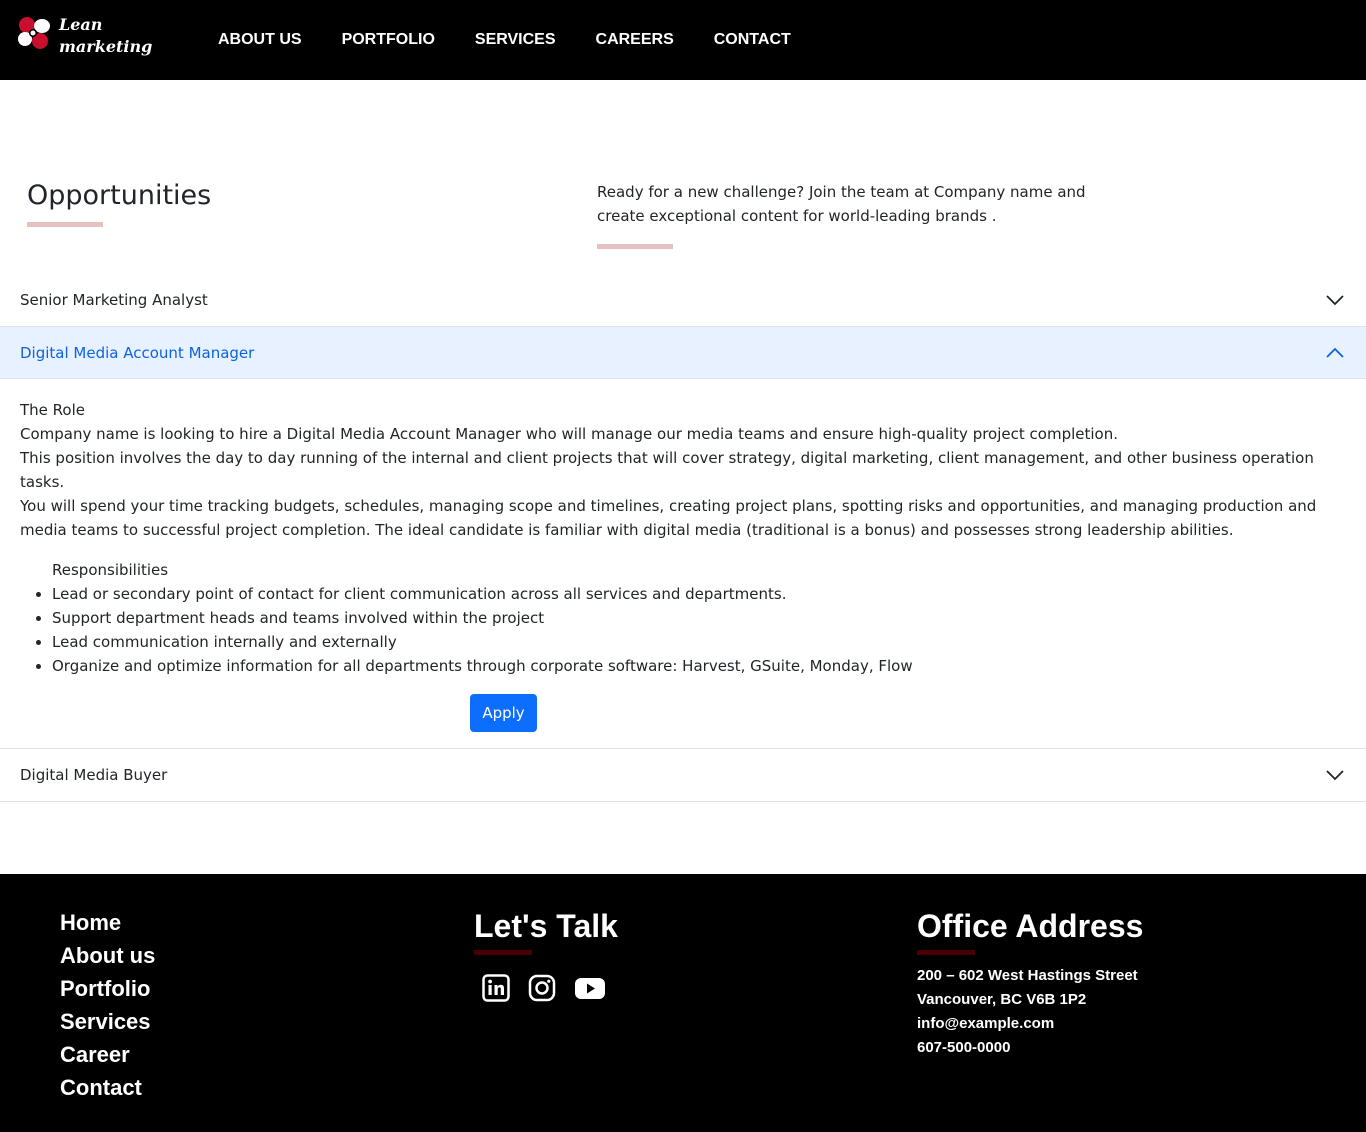 This screenshot has width=1366, height=1132. What do you see at coordinates (119, 195) in the screenshot?
I see `page-title: Opportunities` at bounding box center [119, 195].